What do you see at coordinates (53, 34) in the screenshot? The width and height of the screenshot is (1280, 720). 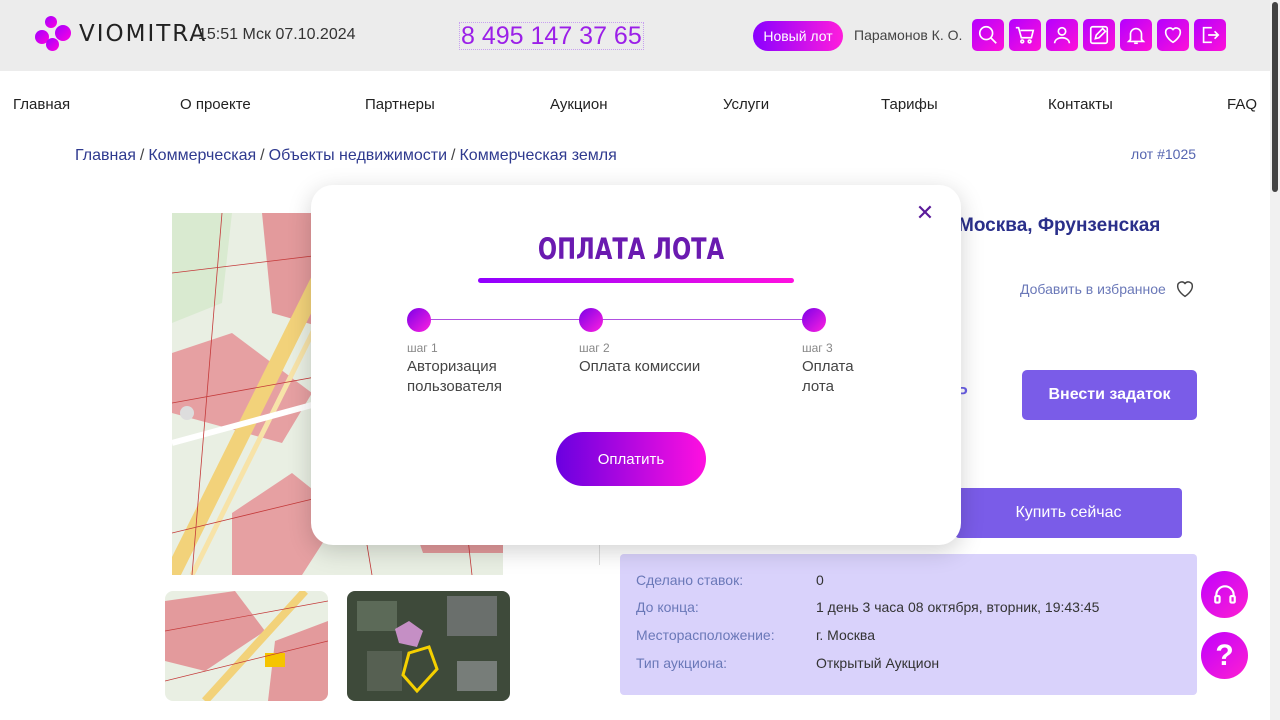 I see `logo-mark-icon` at bounding box center [53, 34].